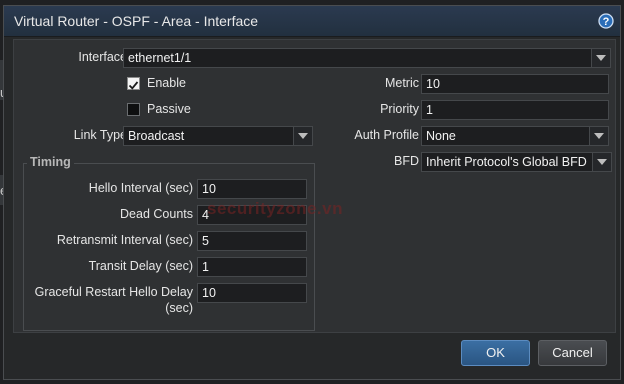 Image resolution: width=624 pixels, height=384 pixels. What do you see at coordinates (252, 293) in the screenshot?
I see `graceful-restart-input: 10` at bounding box center [252, 293].